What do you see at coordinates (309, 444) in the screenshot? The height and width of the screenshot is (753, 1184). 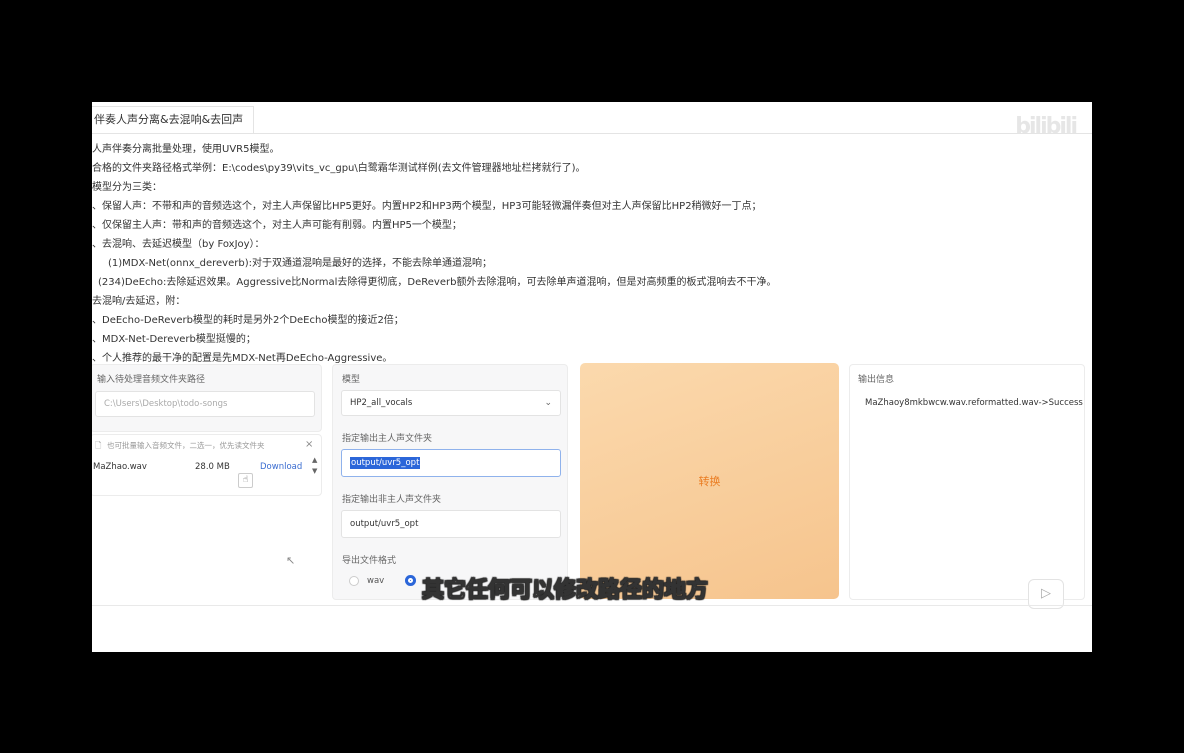 I see `close-icon: ×` at bounding box center [309, 444].